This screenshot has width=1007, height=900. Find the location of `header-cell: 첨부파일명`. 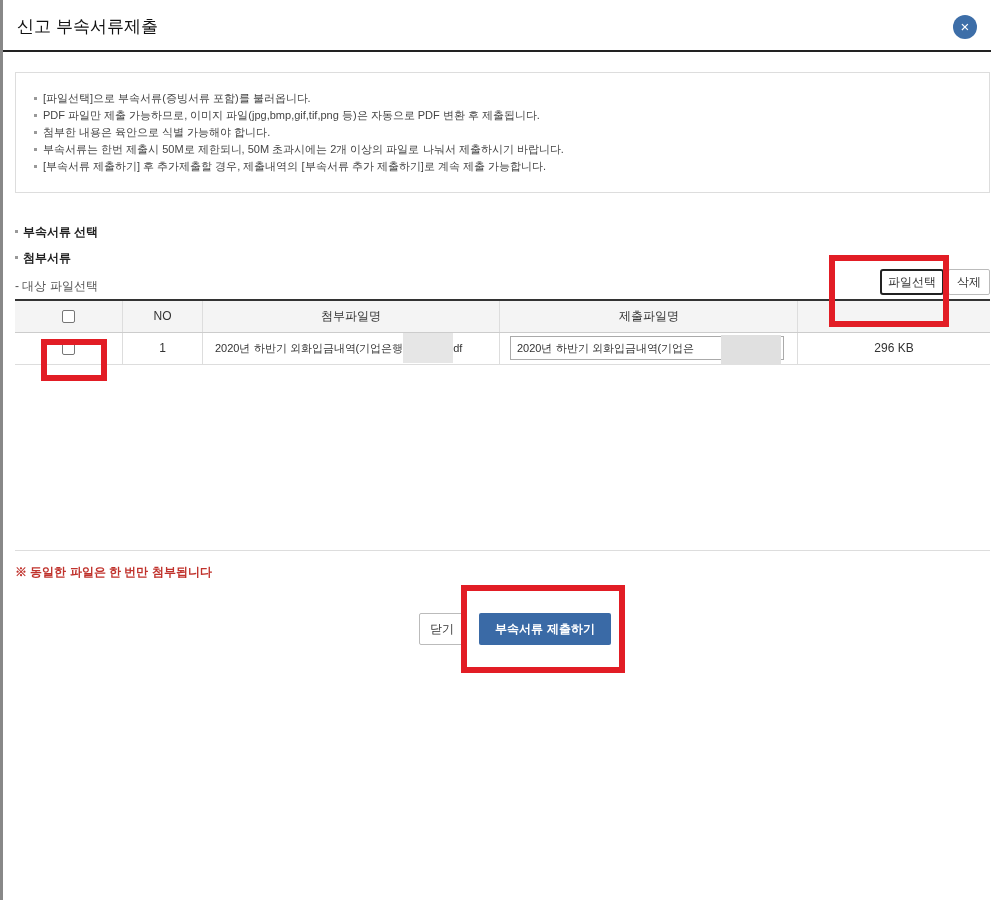

header-cell: 첨부파일명 is located at coordinates (351, 316).